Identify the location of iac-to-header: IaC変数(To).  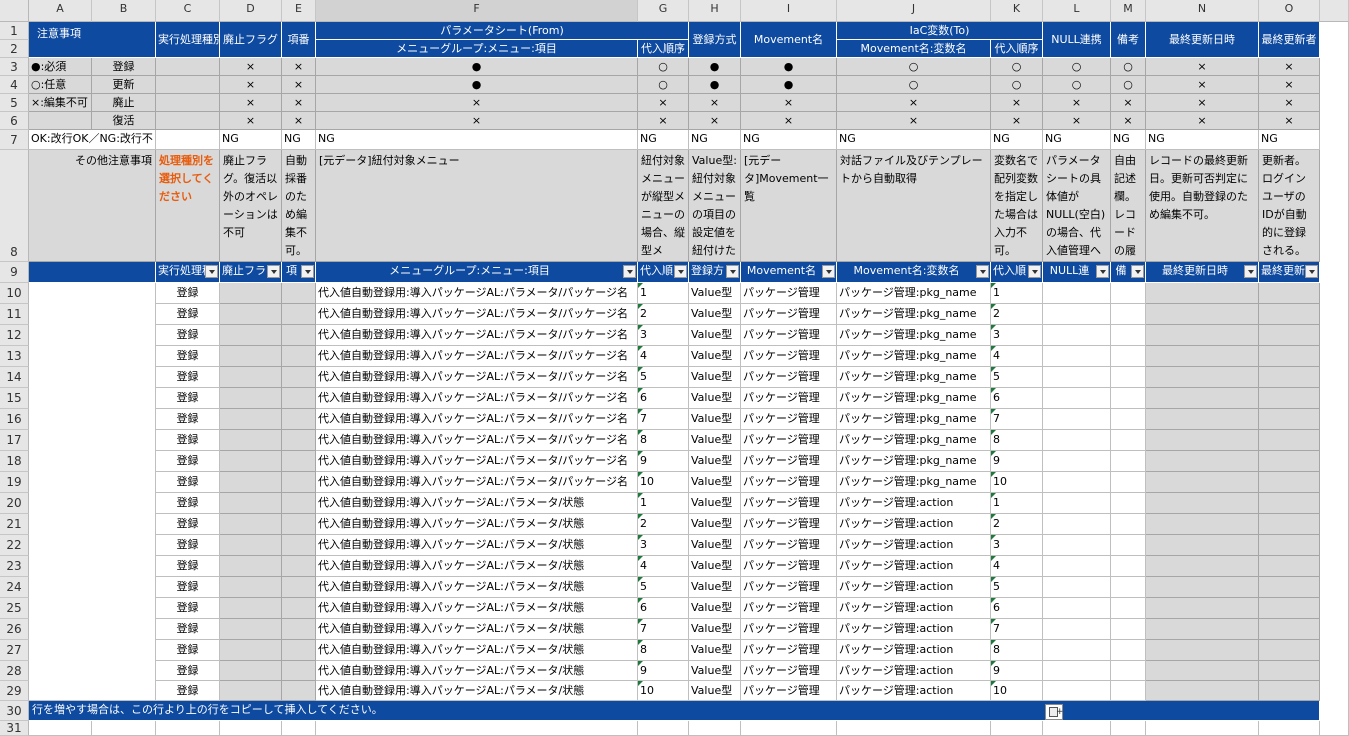
(940, 31).